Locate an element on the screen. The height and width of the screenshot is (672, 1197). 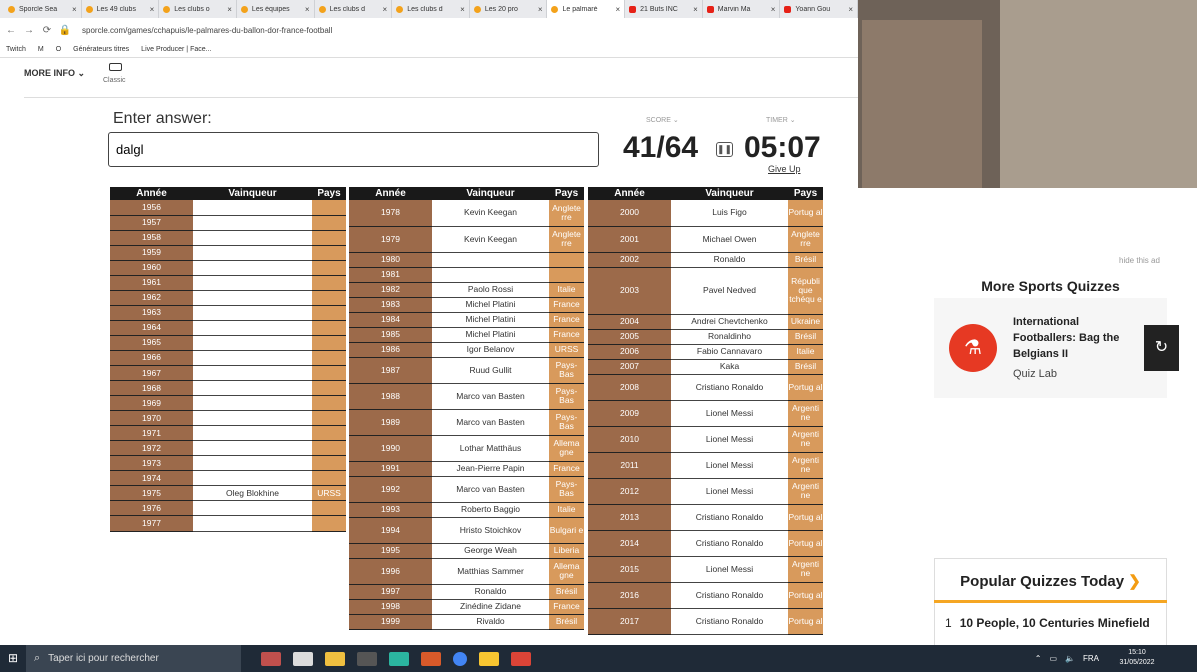
windows-start-icon: ⊞ is located at coordinates (13, 658).